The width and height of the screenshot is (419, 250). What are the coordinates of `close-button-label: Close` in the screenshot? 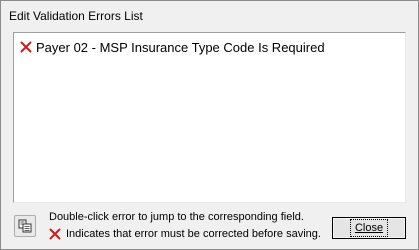 It's located at (369, 228).